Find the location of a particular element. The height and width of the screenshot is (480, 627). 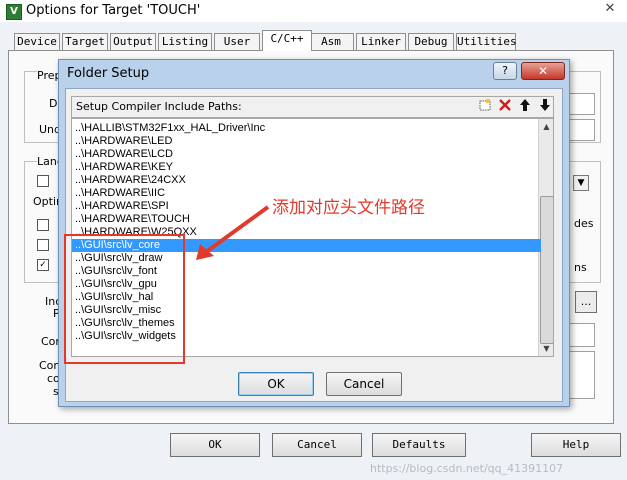

annotation-arrow-icon is located at coordinates (233, 232).